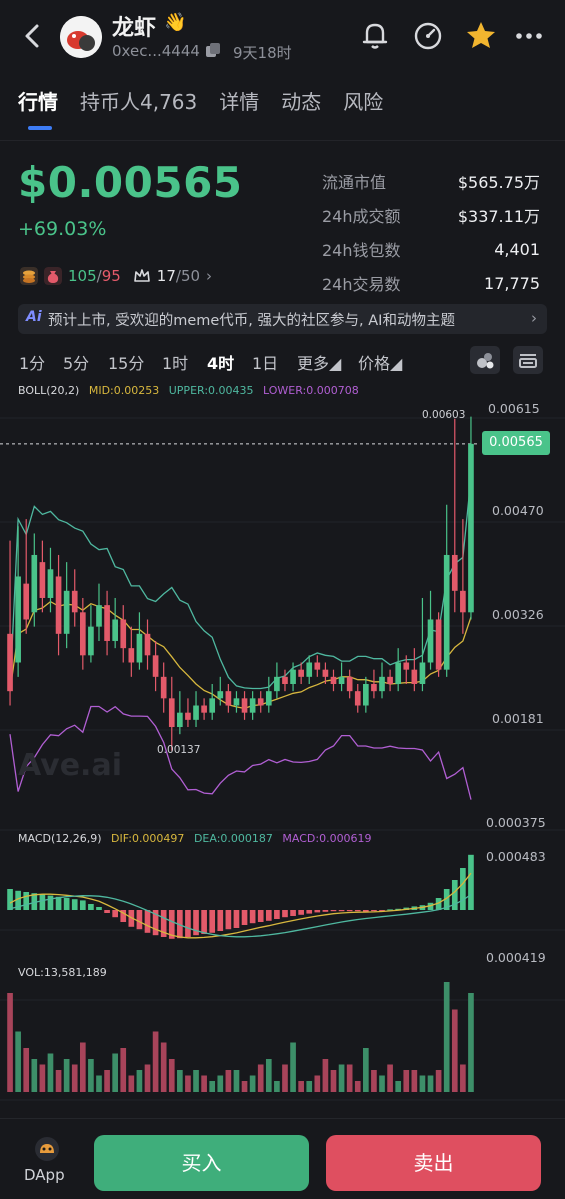 The height and width of the screenshot is (1199, 565). What do you see at coordinates (156, 51) in the screenshot?
I see `contract-address: 0xec...4444` at bounding box center [156, 51].